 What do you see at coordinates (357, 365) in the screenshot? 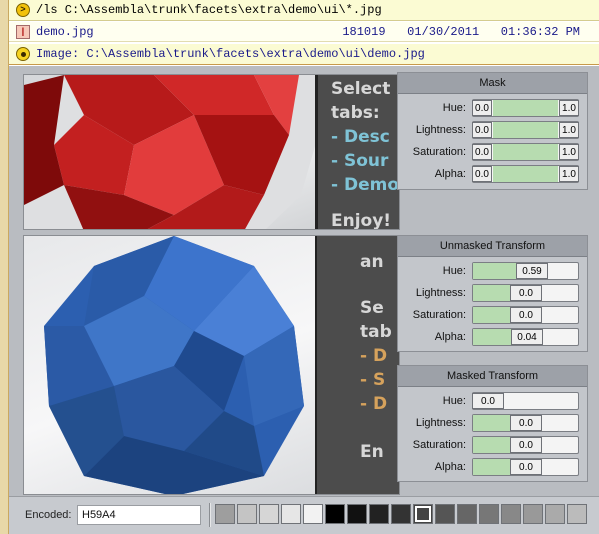
I see `overlay-text-bottom: an Se tab - D - S - D En` at bounding box center [357, 365].